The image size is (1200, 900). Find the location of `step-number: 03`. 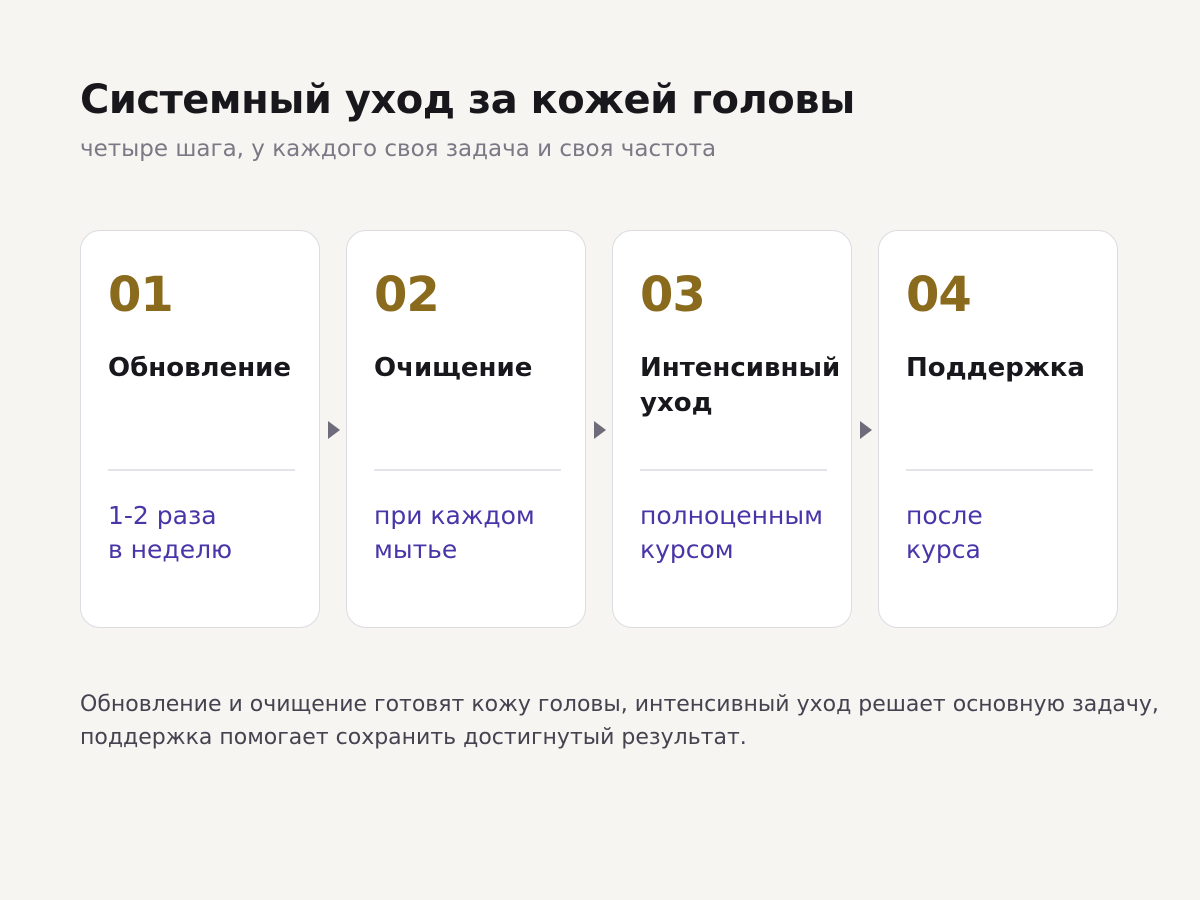

step-number: 03 is located at coordinates (673, 295).